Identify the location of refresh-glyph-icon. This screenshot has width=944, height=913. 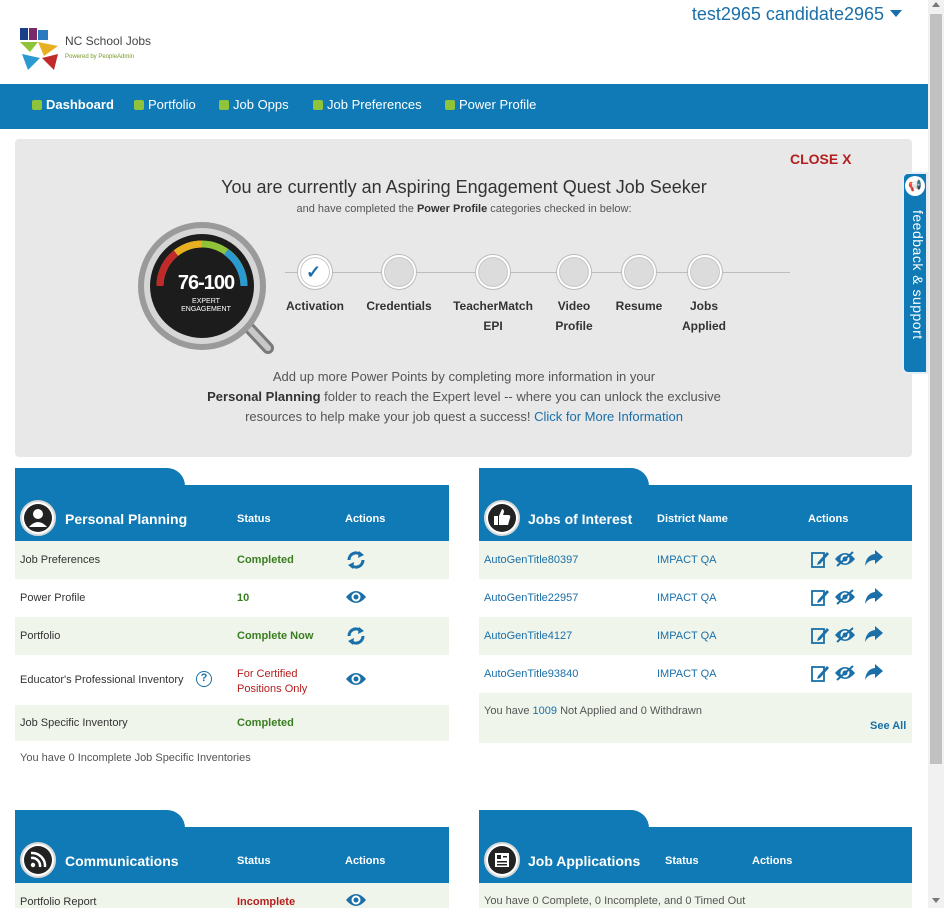
(356, 636).